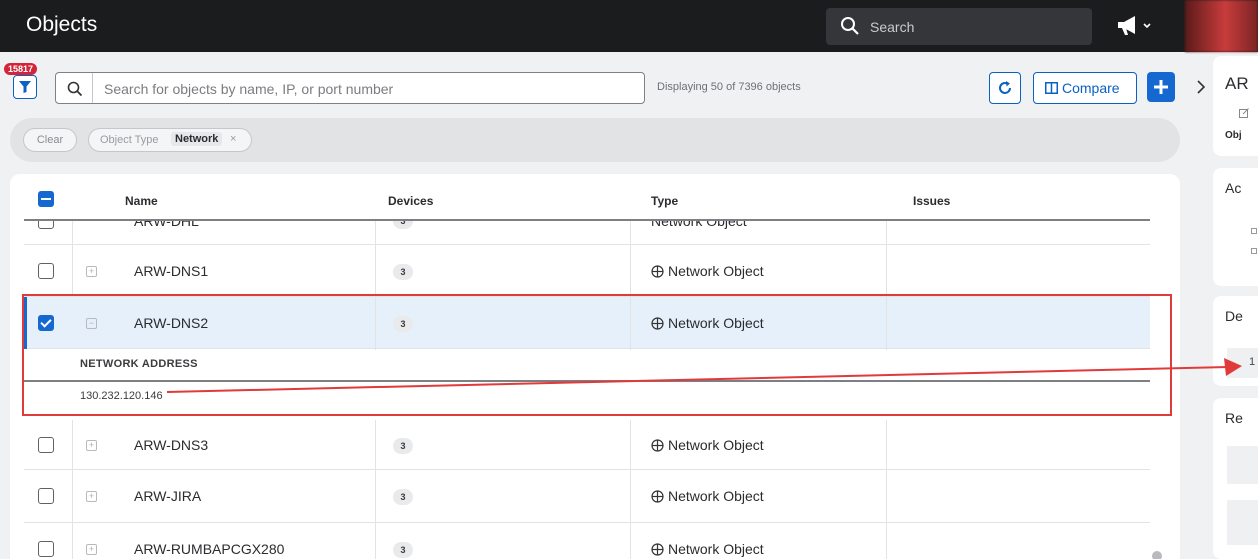 The width and height of the screenshot is (1258, 559). I want to click on table-row: ARW-DHL 3 Network Object, so click(587, 233).